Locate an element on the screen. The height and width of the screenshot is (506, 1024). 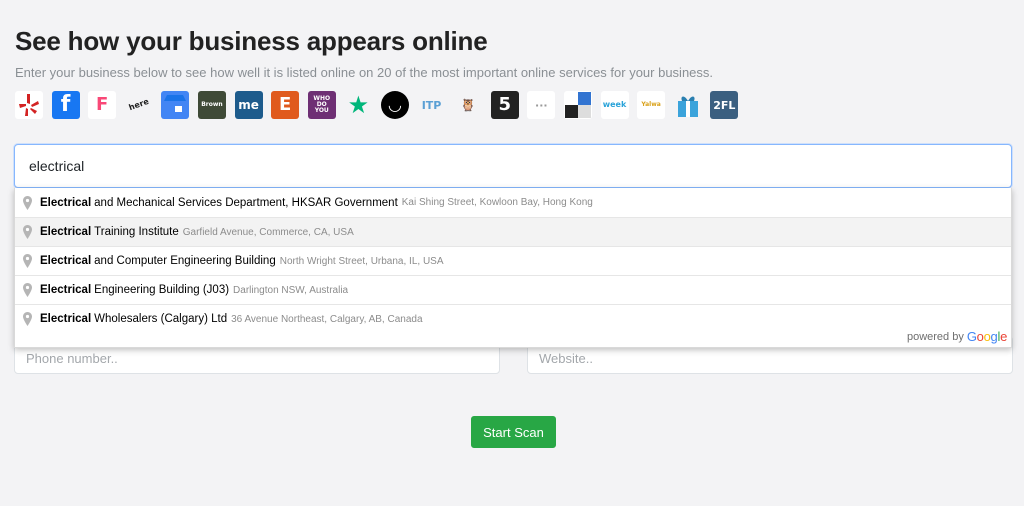
yalwa-icon: Yalwa is located at coordinates (651, 105).